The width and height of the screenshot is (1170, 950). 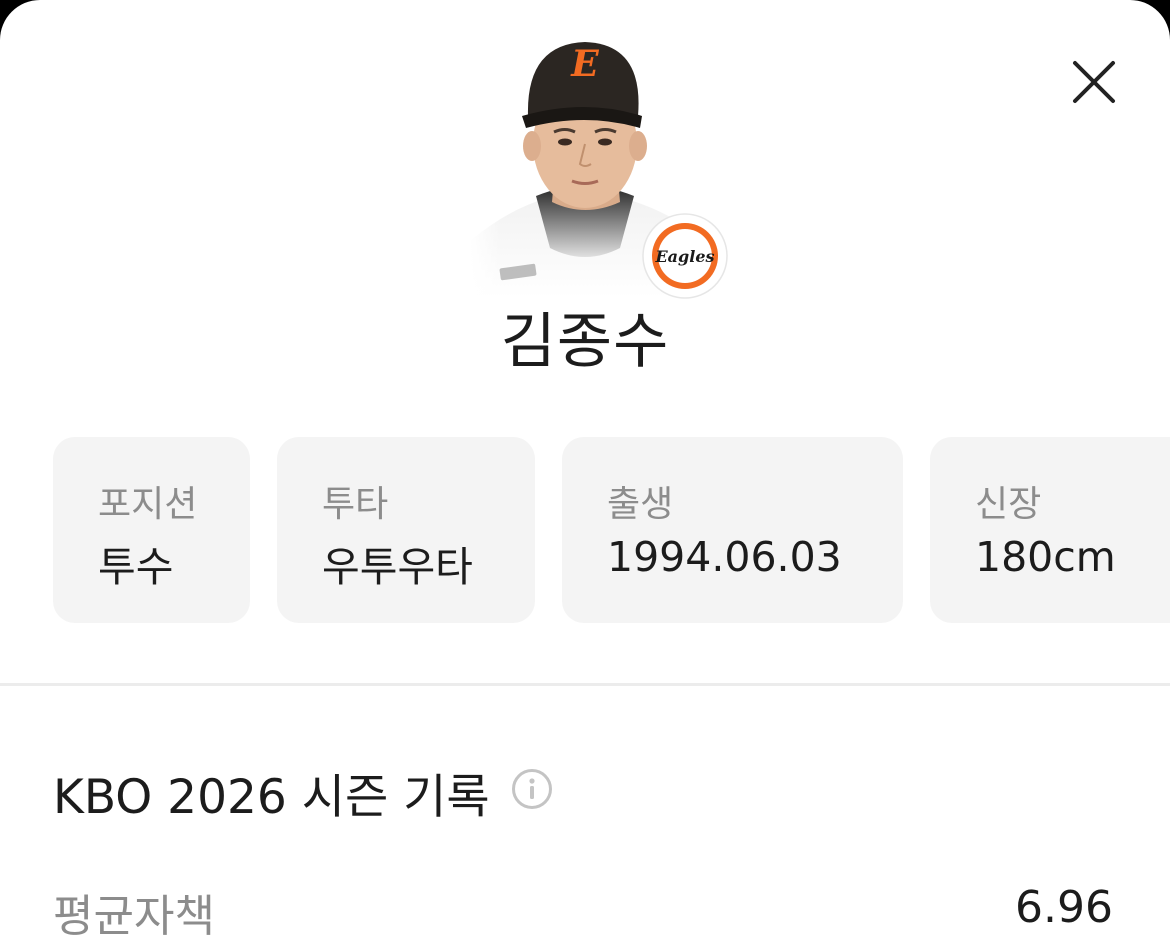 What do you see at coordinates (136, 567) in the screenshot?
I see `position-value: 투수` at bounding box center [136, 567].